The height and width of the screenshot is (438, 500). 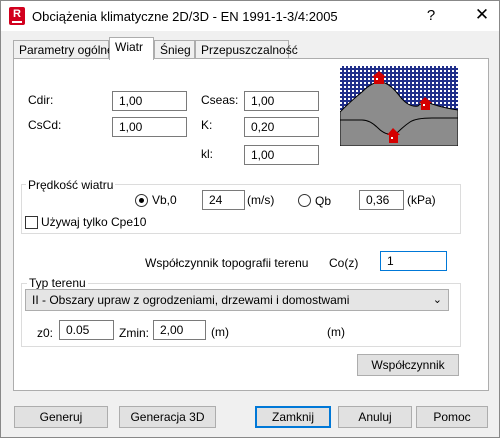 I want to click on vb-field, so click(x=223, y=200).